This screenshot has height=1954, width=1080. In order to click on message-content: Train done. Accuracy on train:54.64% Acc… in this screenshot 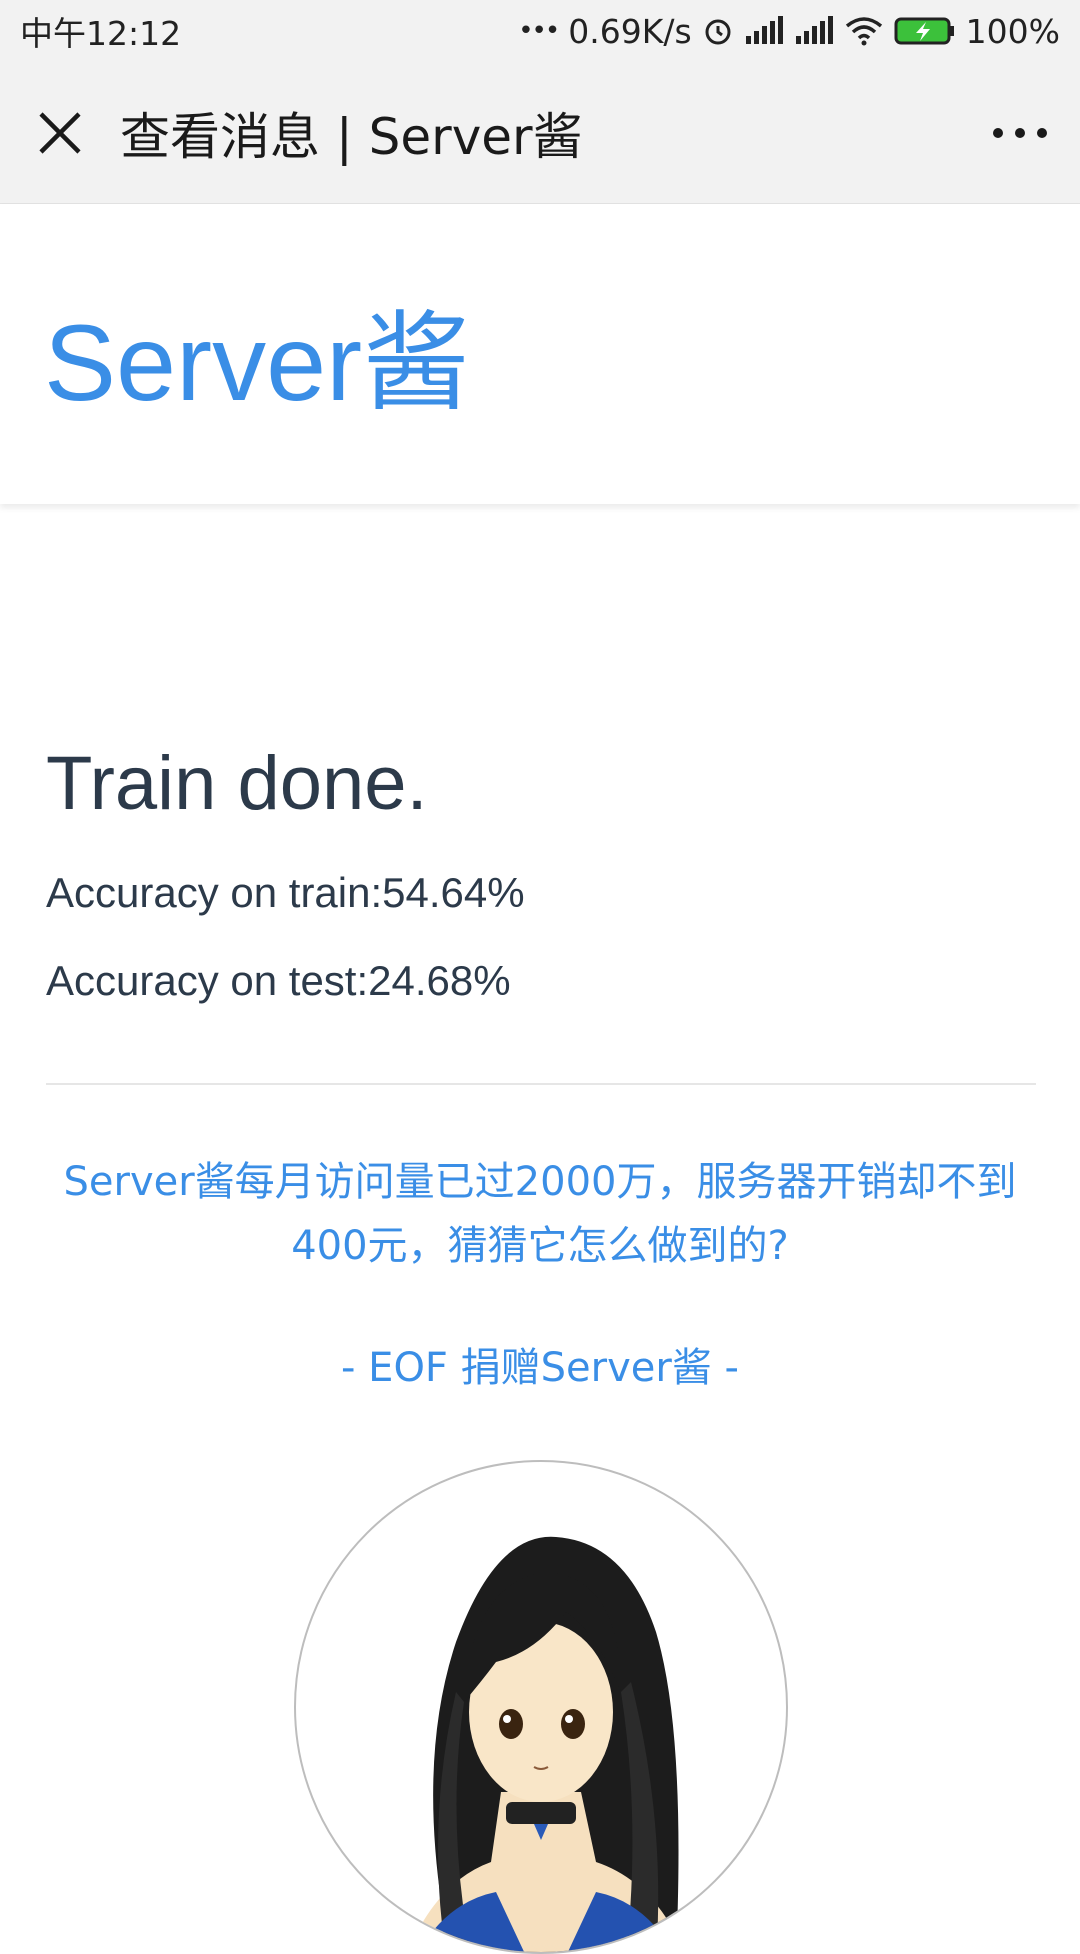, I will do `click(541, 872)`.